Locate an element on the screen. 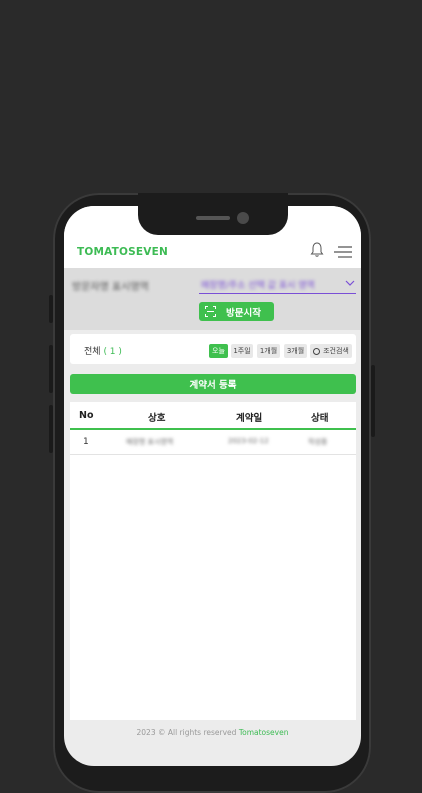 The width and height of the screenshot is (422, 793). visitor-name: 방문자명 표시영역 is located at coordinates (110, 287).